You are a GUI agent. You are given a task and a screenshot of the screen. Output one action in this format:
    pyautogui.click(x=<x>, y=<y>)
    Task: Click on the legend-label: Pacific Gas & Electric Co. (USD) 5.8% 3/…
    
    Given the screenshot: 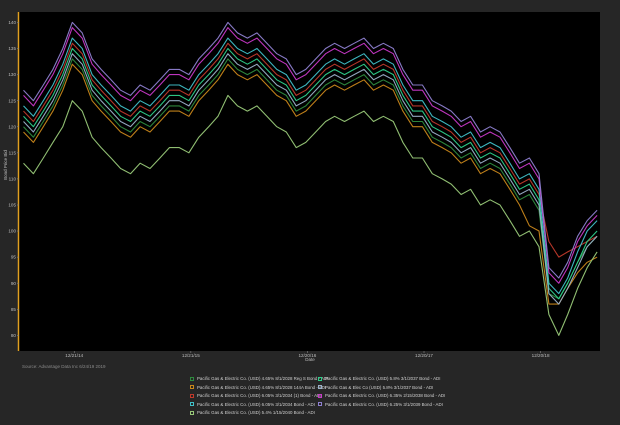 What is the action you would take?
    pyautogui.click(x=383, y=378)
    